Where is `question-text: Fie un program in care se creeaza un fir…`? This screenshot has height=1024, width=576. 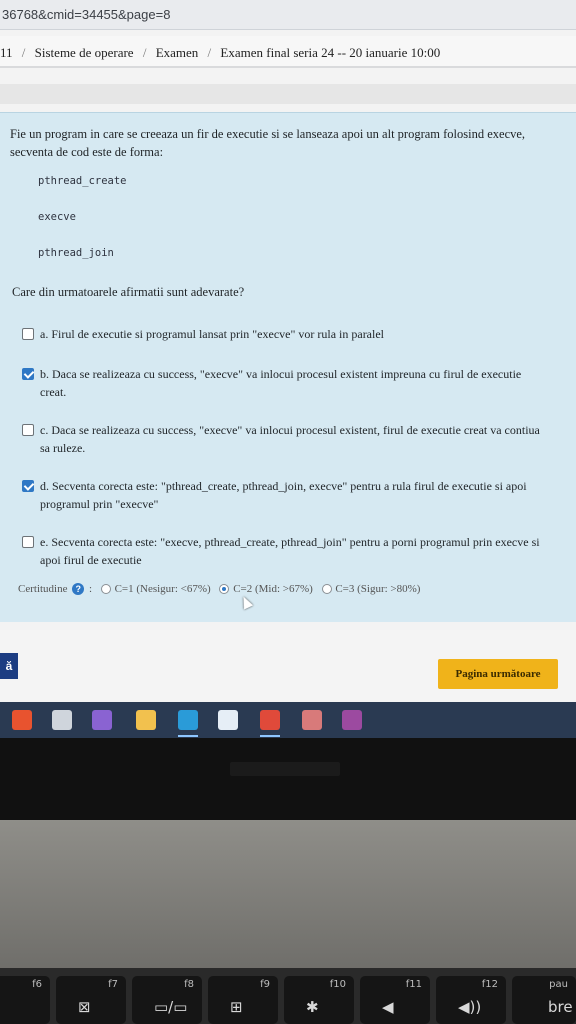 question-text: Fie un program in care se creeaza un fir… is located at coordinates (268, 143).